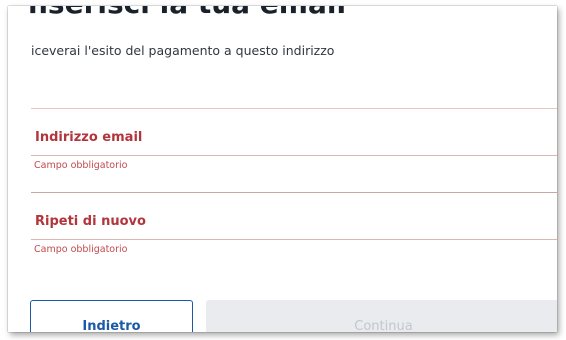 Image resolution: width=566 pixels, height=340 pixels. I want to click on repeat-email-field-error: Campo obbligatorio, so click(81, 249).